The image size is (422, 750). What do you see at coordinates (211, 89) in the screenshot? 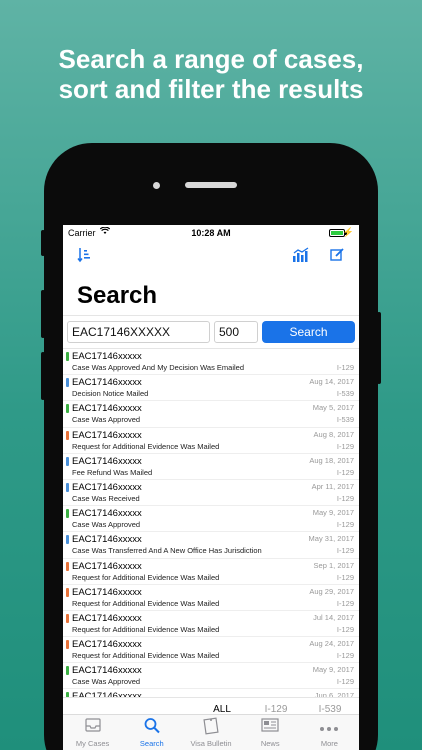
I see `headline-line-2: sort and filter the results` at bounding box center [211, 89].